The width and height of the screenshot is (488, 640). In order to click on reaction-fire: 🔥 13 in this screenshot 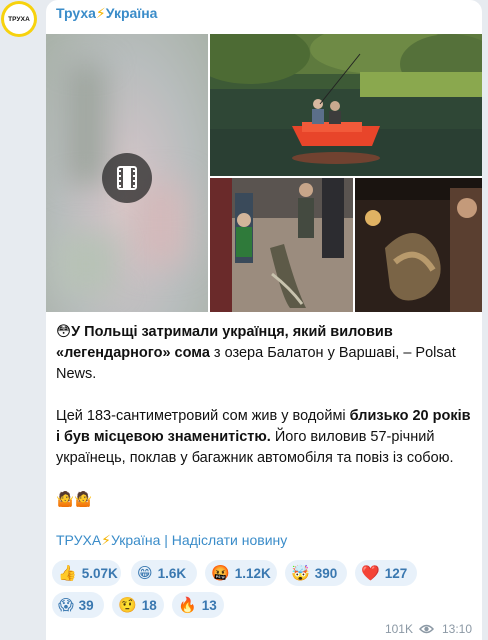, I will do `click(198, 605)`.